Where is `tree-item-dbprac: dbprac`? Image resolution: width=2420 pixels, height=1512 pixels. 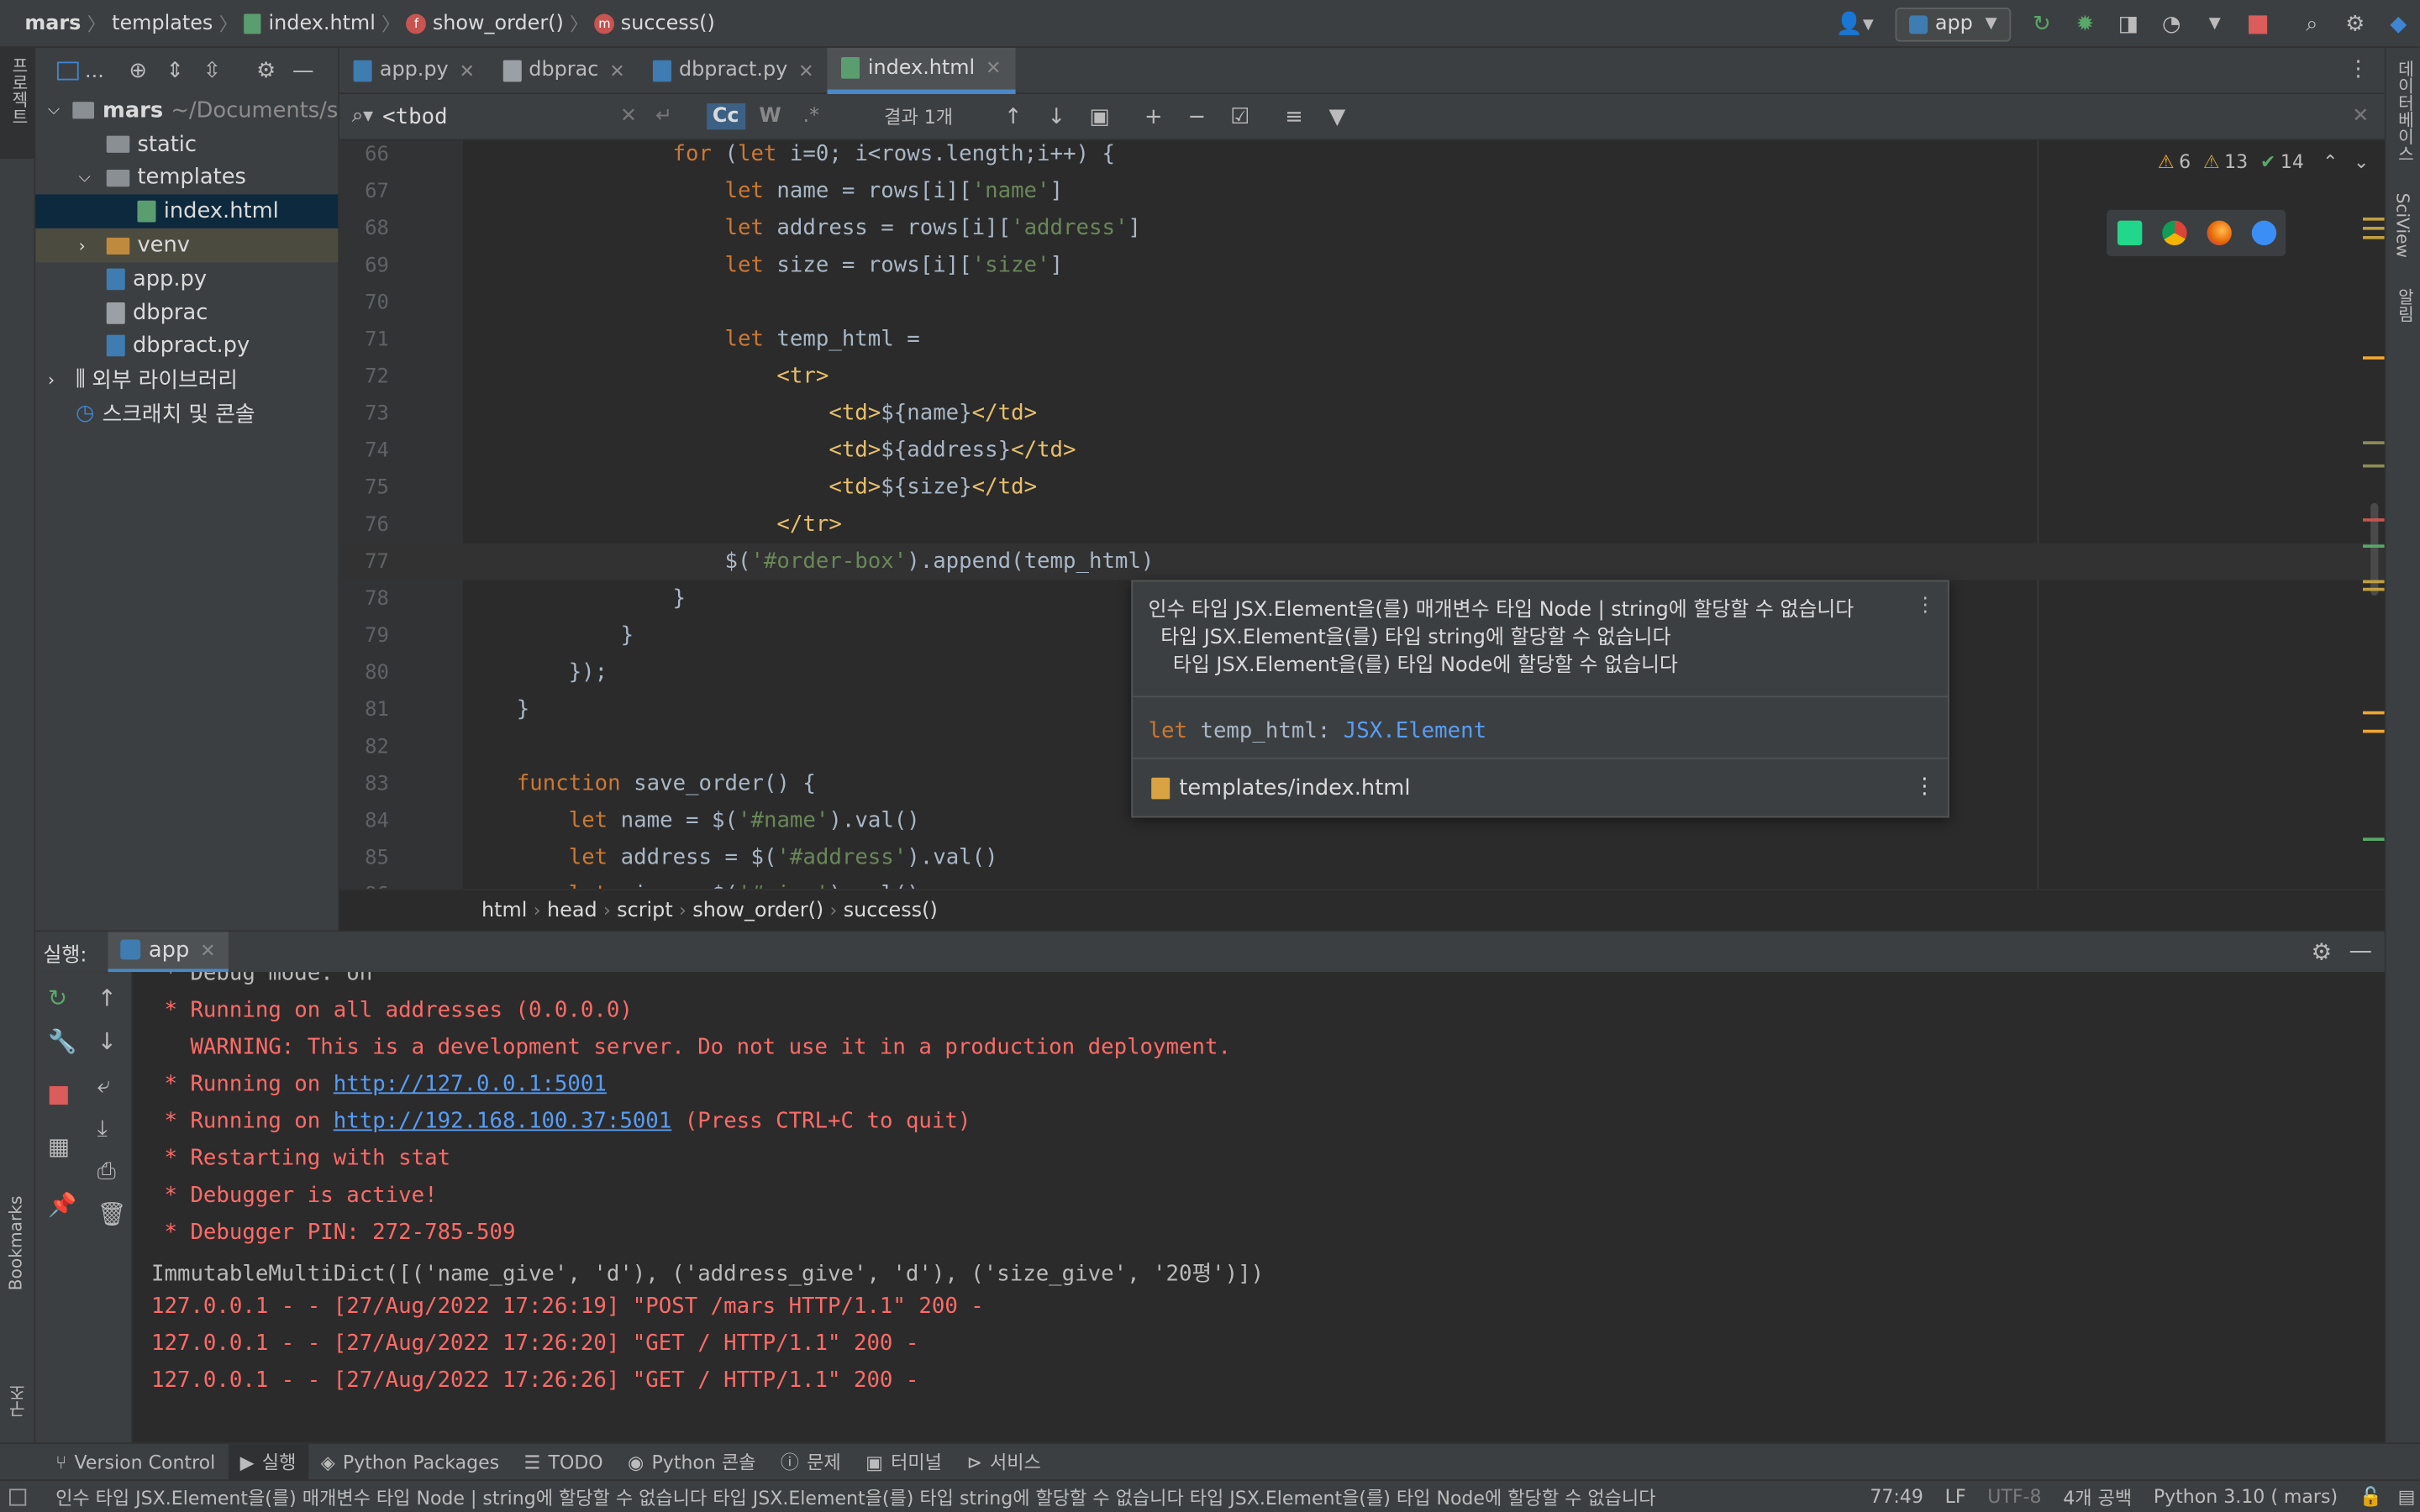
tree-item-dbprac: dbprac is located at coordinates (187, 312).